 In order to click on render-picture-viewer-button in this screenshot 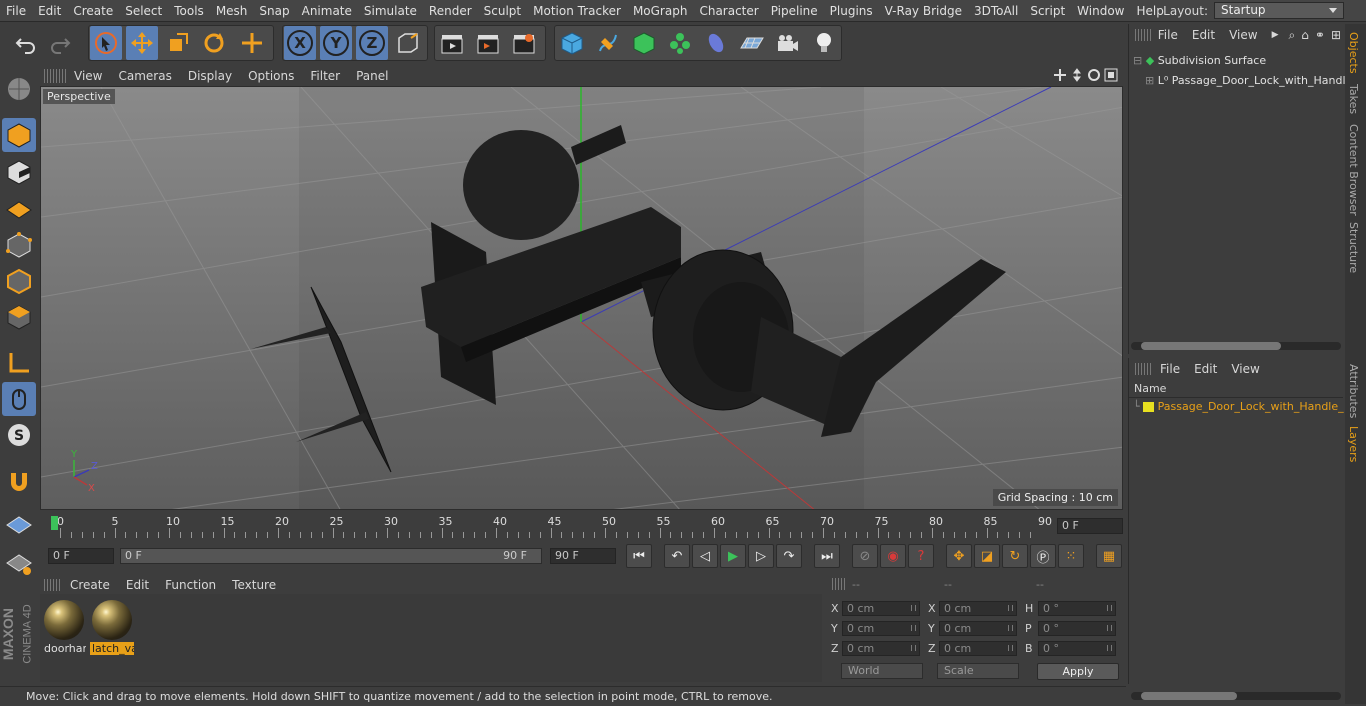, I will do `click(488, 43)`.